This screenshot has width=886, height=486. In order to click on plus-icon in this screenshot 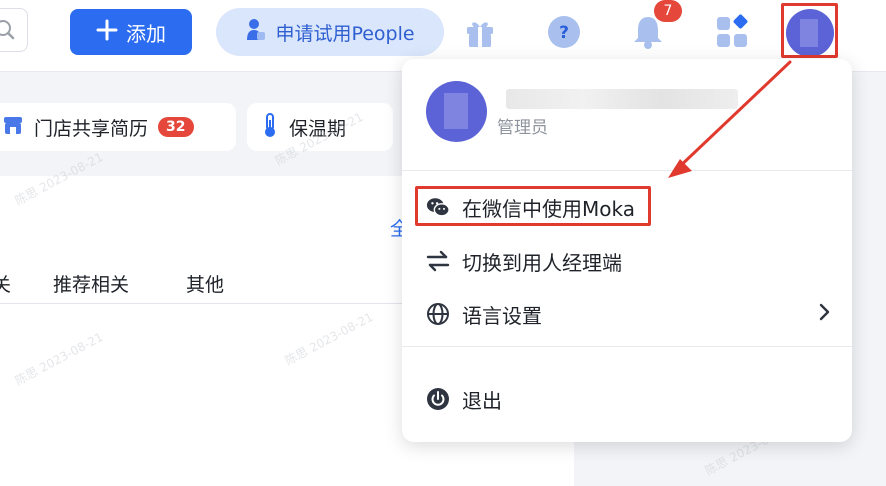, I will do `click(107, 32)`.